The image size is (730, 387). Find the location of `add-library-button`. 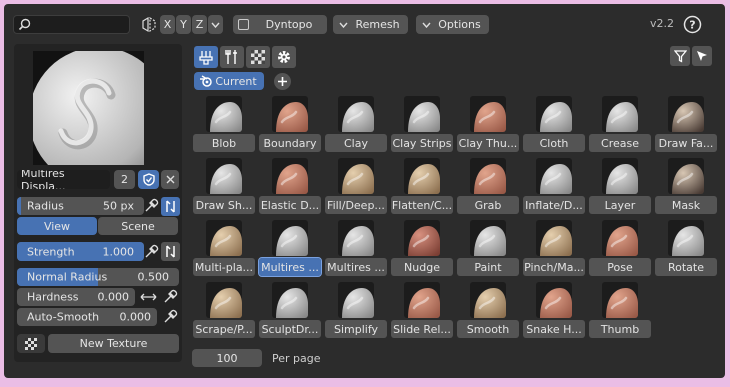

add-library-button is located at coordinates (282, 81).